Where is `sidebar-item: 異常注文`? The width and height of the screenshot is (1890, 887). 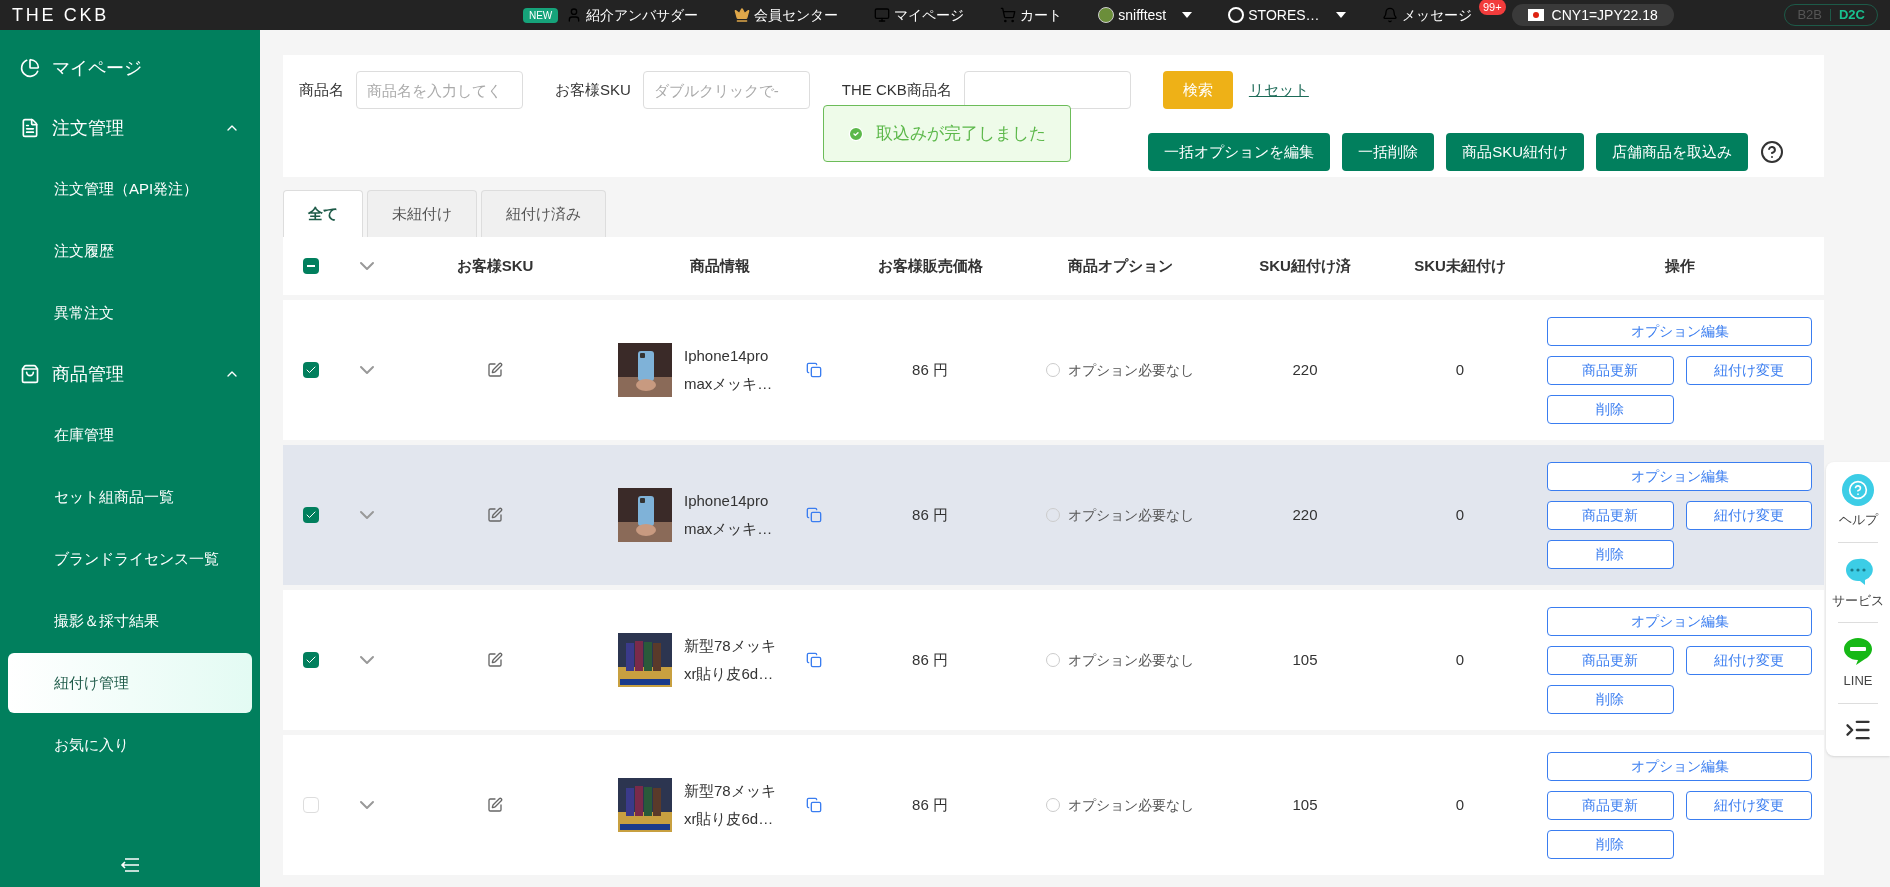
sidebar-item: 異常注文 is located at coordinates (130, 313).